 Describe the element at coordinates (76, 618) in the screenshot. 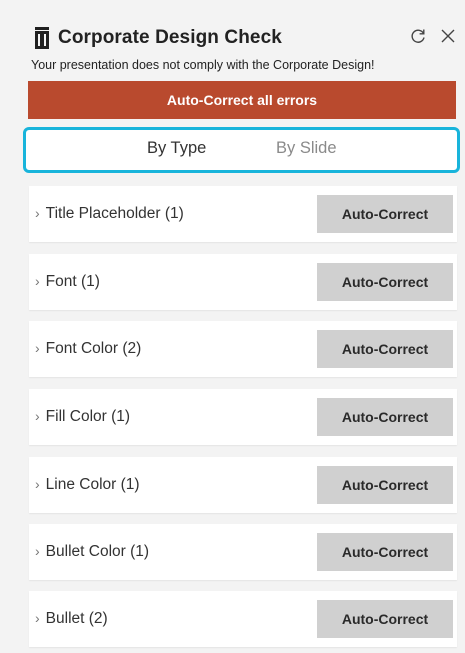

I see `row-label: Bullet (2)` at that location.